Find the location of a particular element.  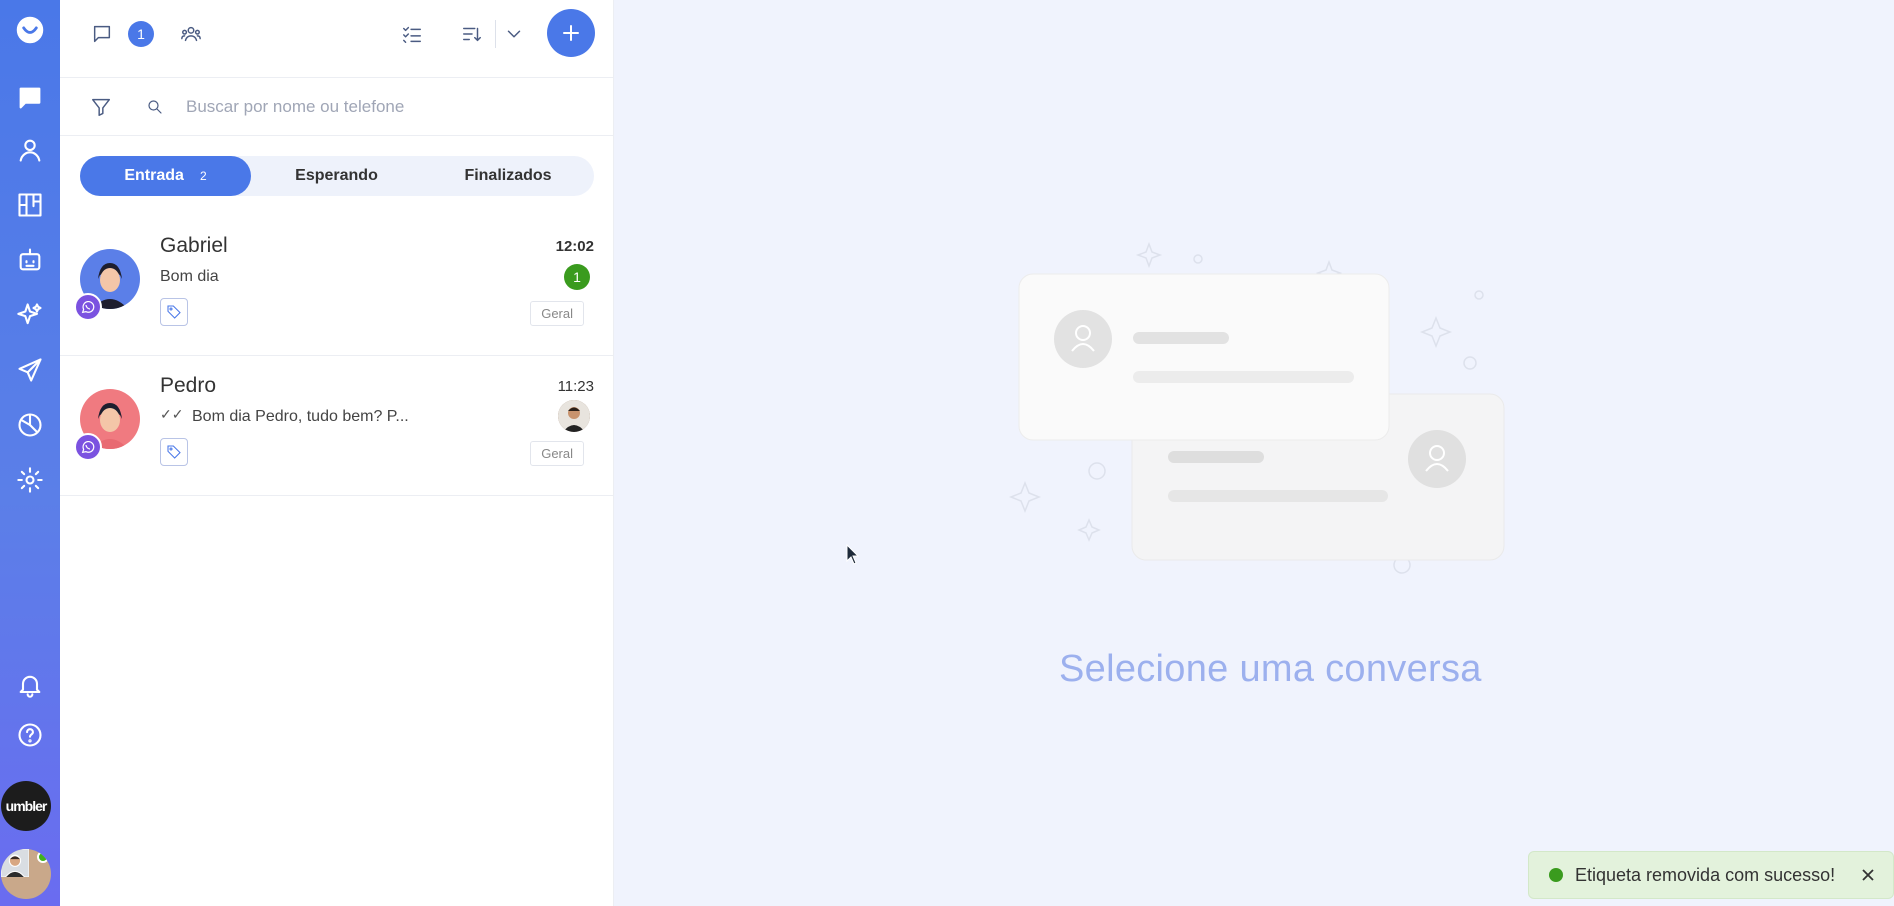

nav-kanban is located at coordinates (30, 205).